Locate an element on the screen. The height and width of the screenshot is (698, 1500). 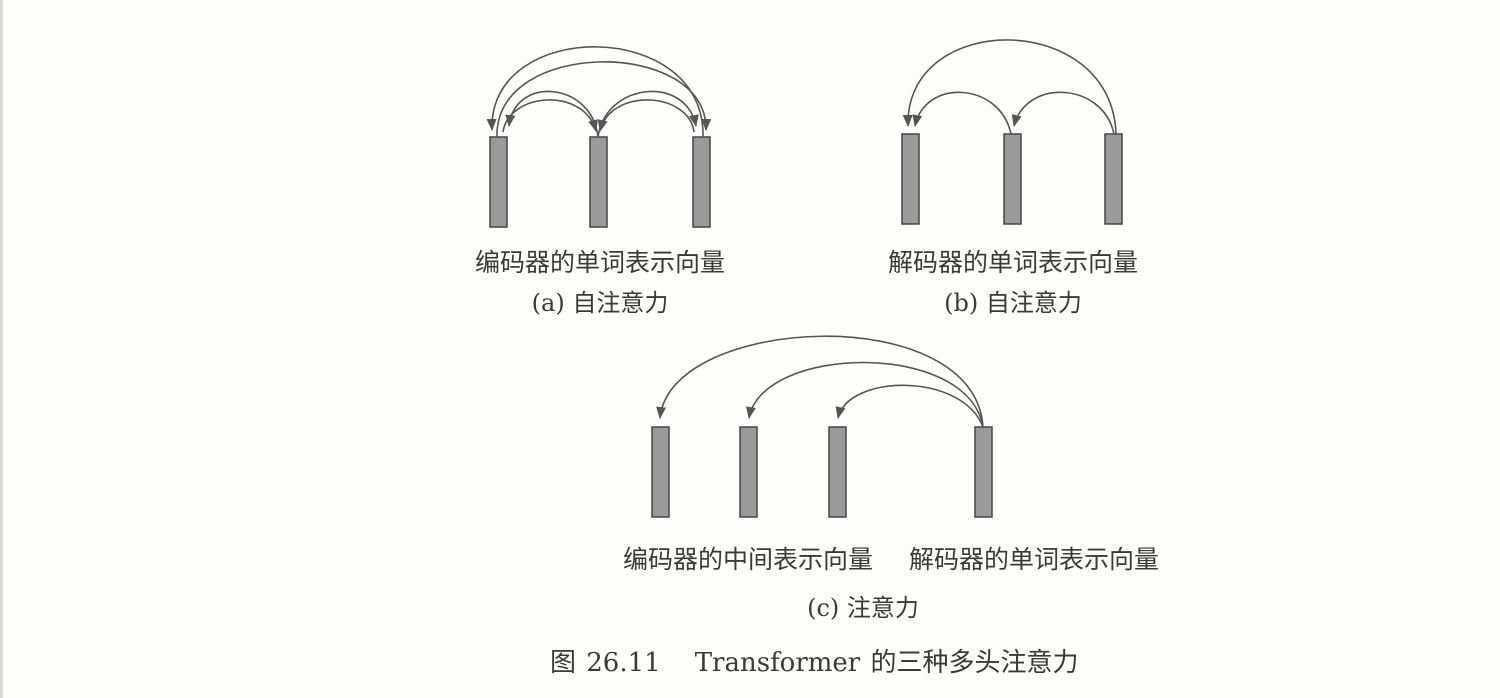
decoder-word-bar is located at coordinates (983, 472).